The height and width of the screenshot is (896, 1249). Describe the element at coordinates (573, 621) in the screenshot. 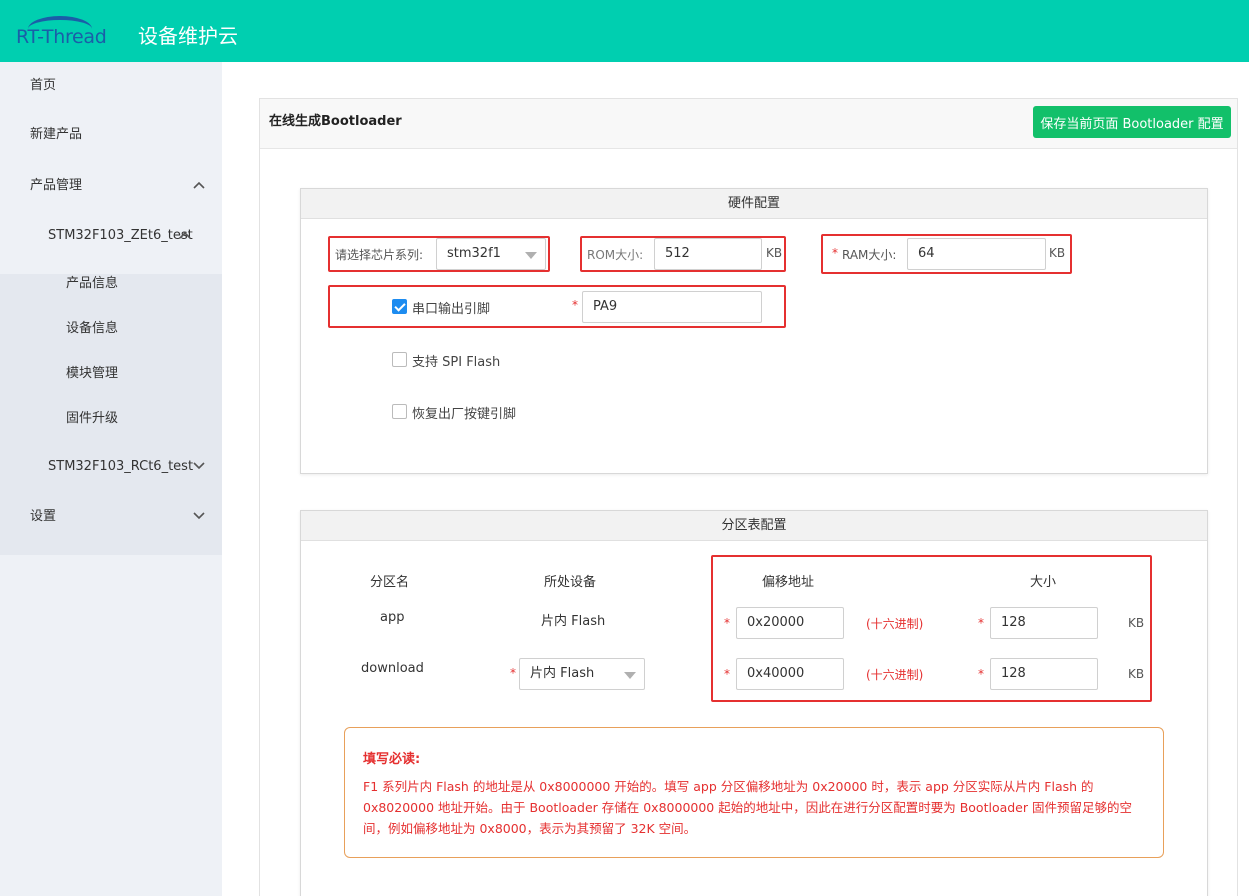

I see `partition-device: 片内 Flash` at that location.